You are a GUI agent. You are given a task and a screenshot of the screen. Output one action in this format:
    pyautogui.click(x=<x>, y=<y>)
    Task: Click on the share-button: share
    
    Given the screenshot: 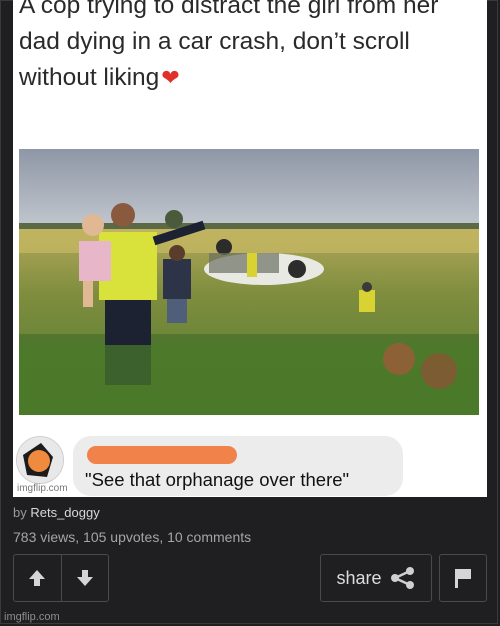 What is the action you would take?
    pyautogui.click(x=376, y=578)
    